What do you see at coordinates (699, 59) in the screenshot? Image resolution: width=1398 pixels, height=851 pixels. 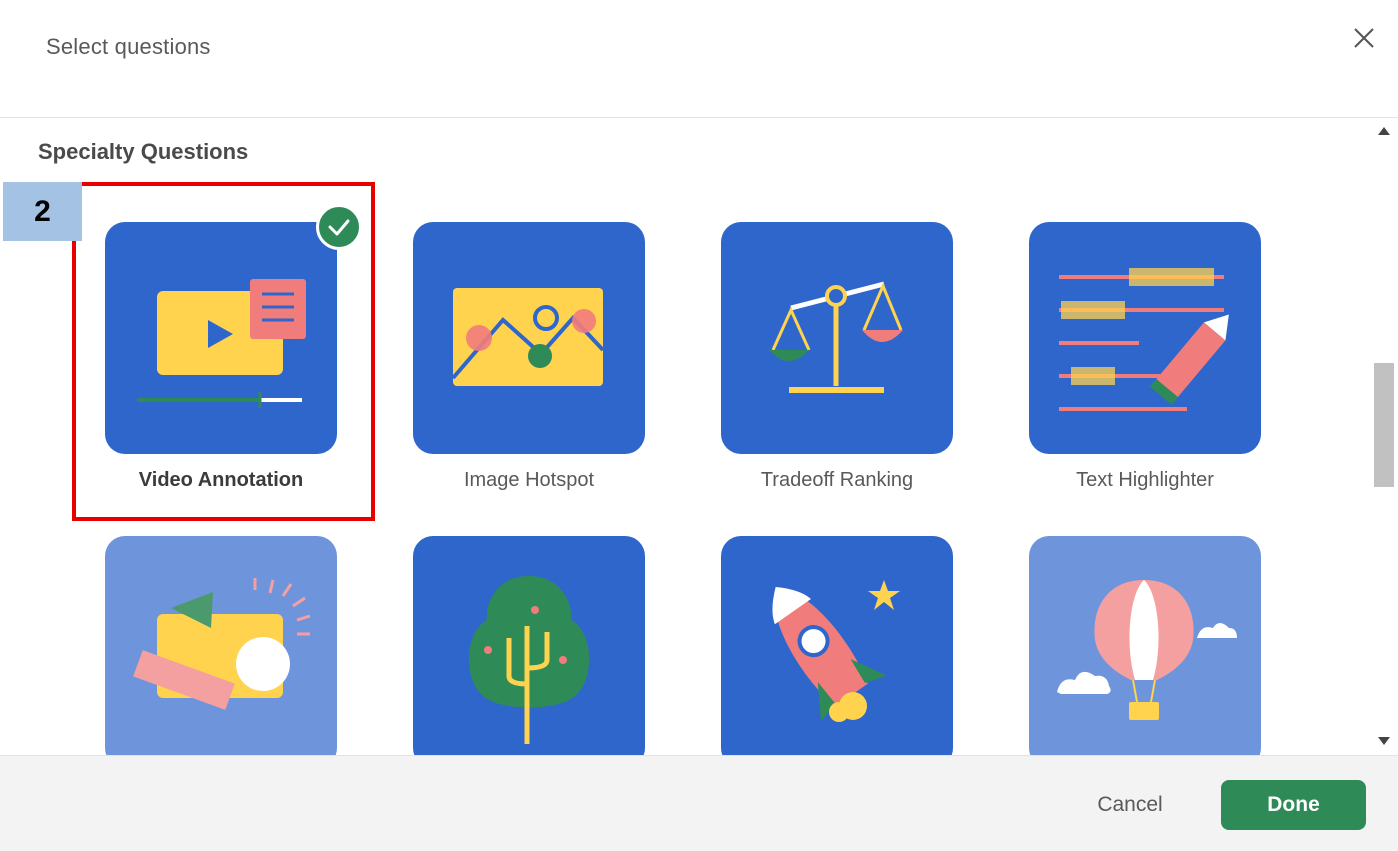 I see `dialog-header: Select questions` at bounding box center [699, 59].